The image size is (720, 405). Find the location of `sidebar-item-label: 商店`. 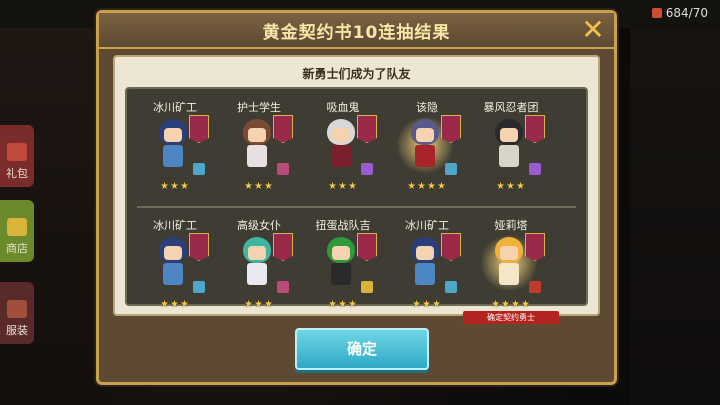

sidebar-item-label: 商店 is located at coordinates (17, 248).